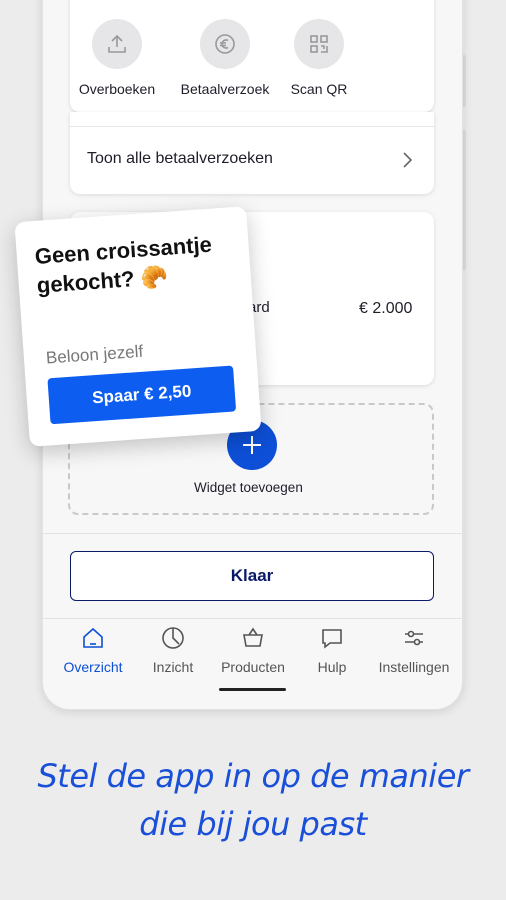 This screenshot has width=506, height=900. What do you see at coordinates (253, 776) in the screenshot?
I see `caption-line-1: Stel de app in op de manier` at bounding box center [253, 776].